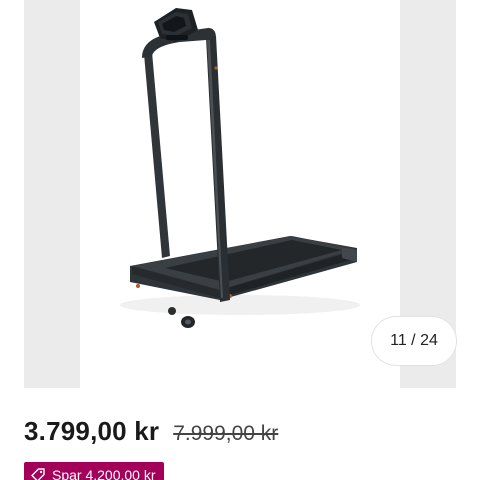 The width and height of the screenshot is (480, 480). Describe the element at coordinates (226, 433) in the screenshot. I see `original-price: 7.999,00 kr` at that location.